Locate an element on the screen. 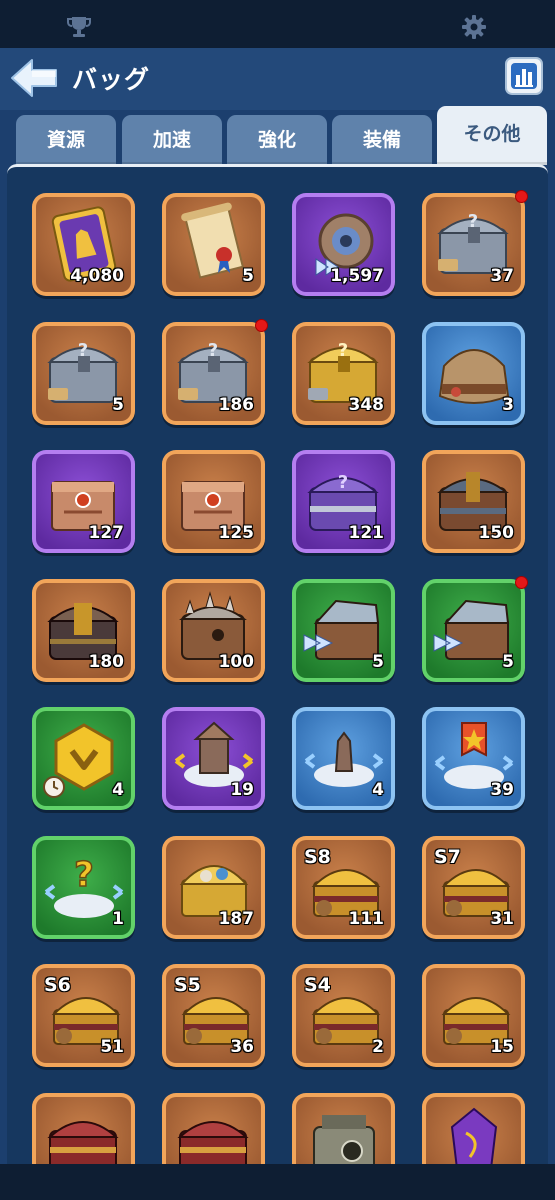 The height and width of the screenshot is (1200, 555). item-count: 100 is located at coordinates (236, 661).